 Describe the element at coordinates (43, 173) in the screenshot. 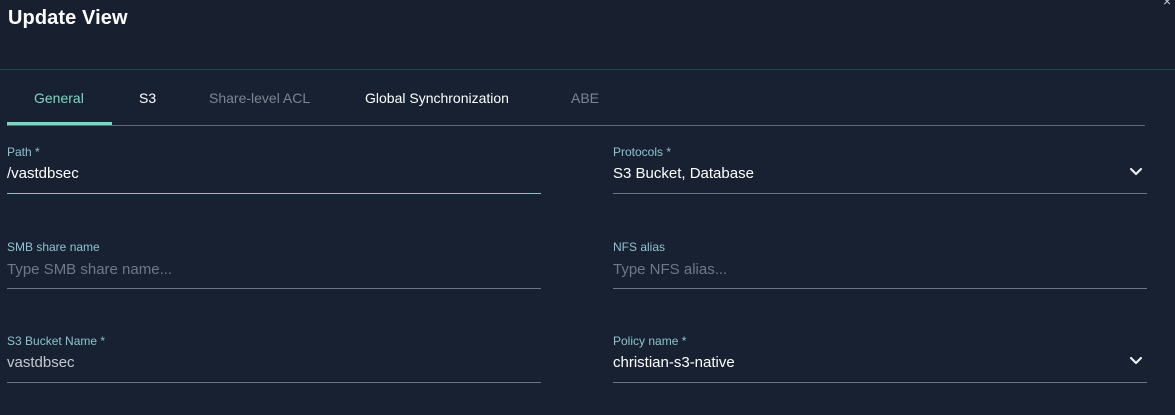

I see `path-value: /vastdbsec` at that location.